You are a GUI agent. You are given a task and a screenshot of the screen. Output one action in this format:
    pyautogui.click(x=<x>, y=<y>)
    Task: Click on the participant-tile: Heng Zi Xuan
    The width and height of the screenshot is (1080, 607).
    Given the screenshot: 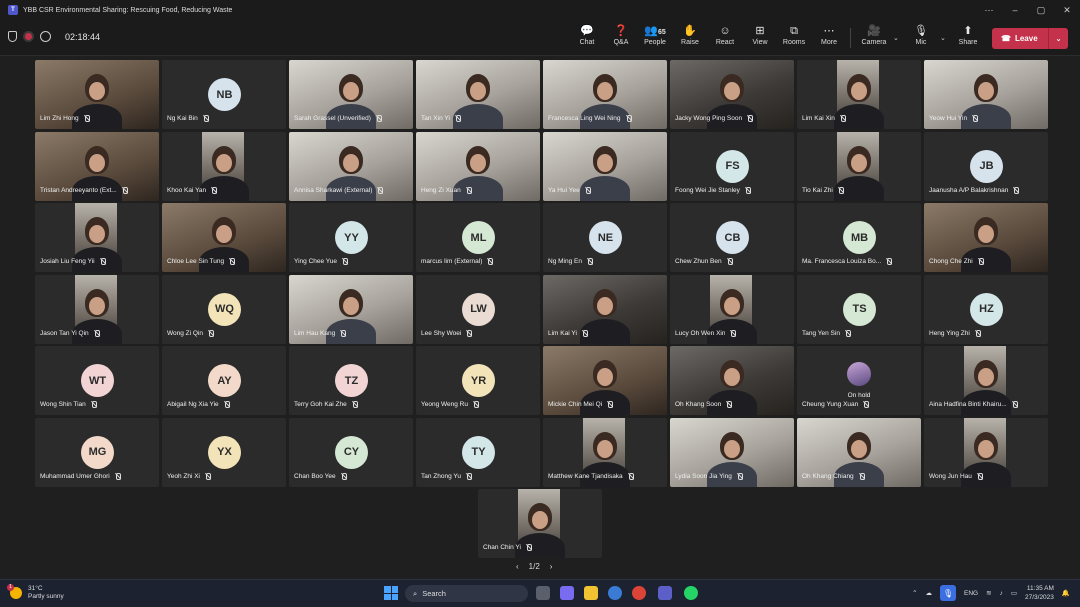 What is the action you would take?
    pyautogui.click(x=478, y=166)
    